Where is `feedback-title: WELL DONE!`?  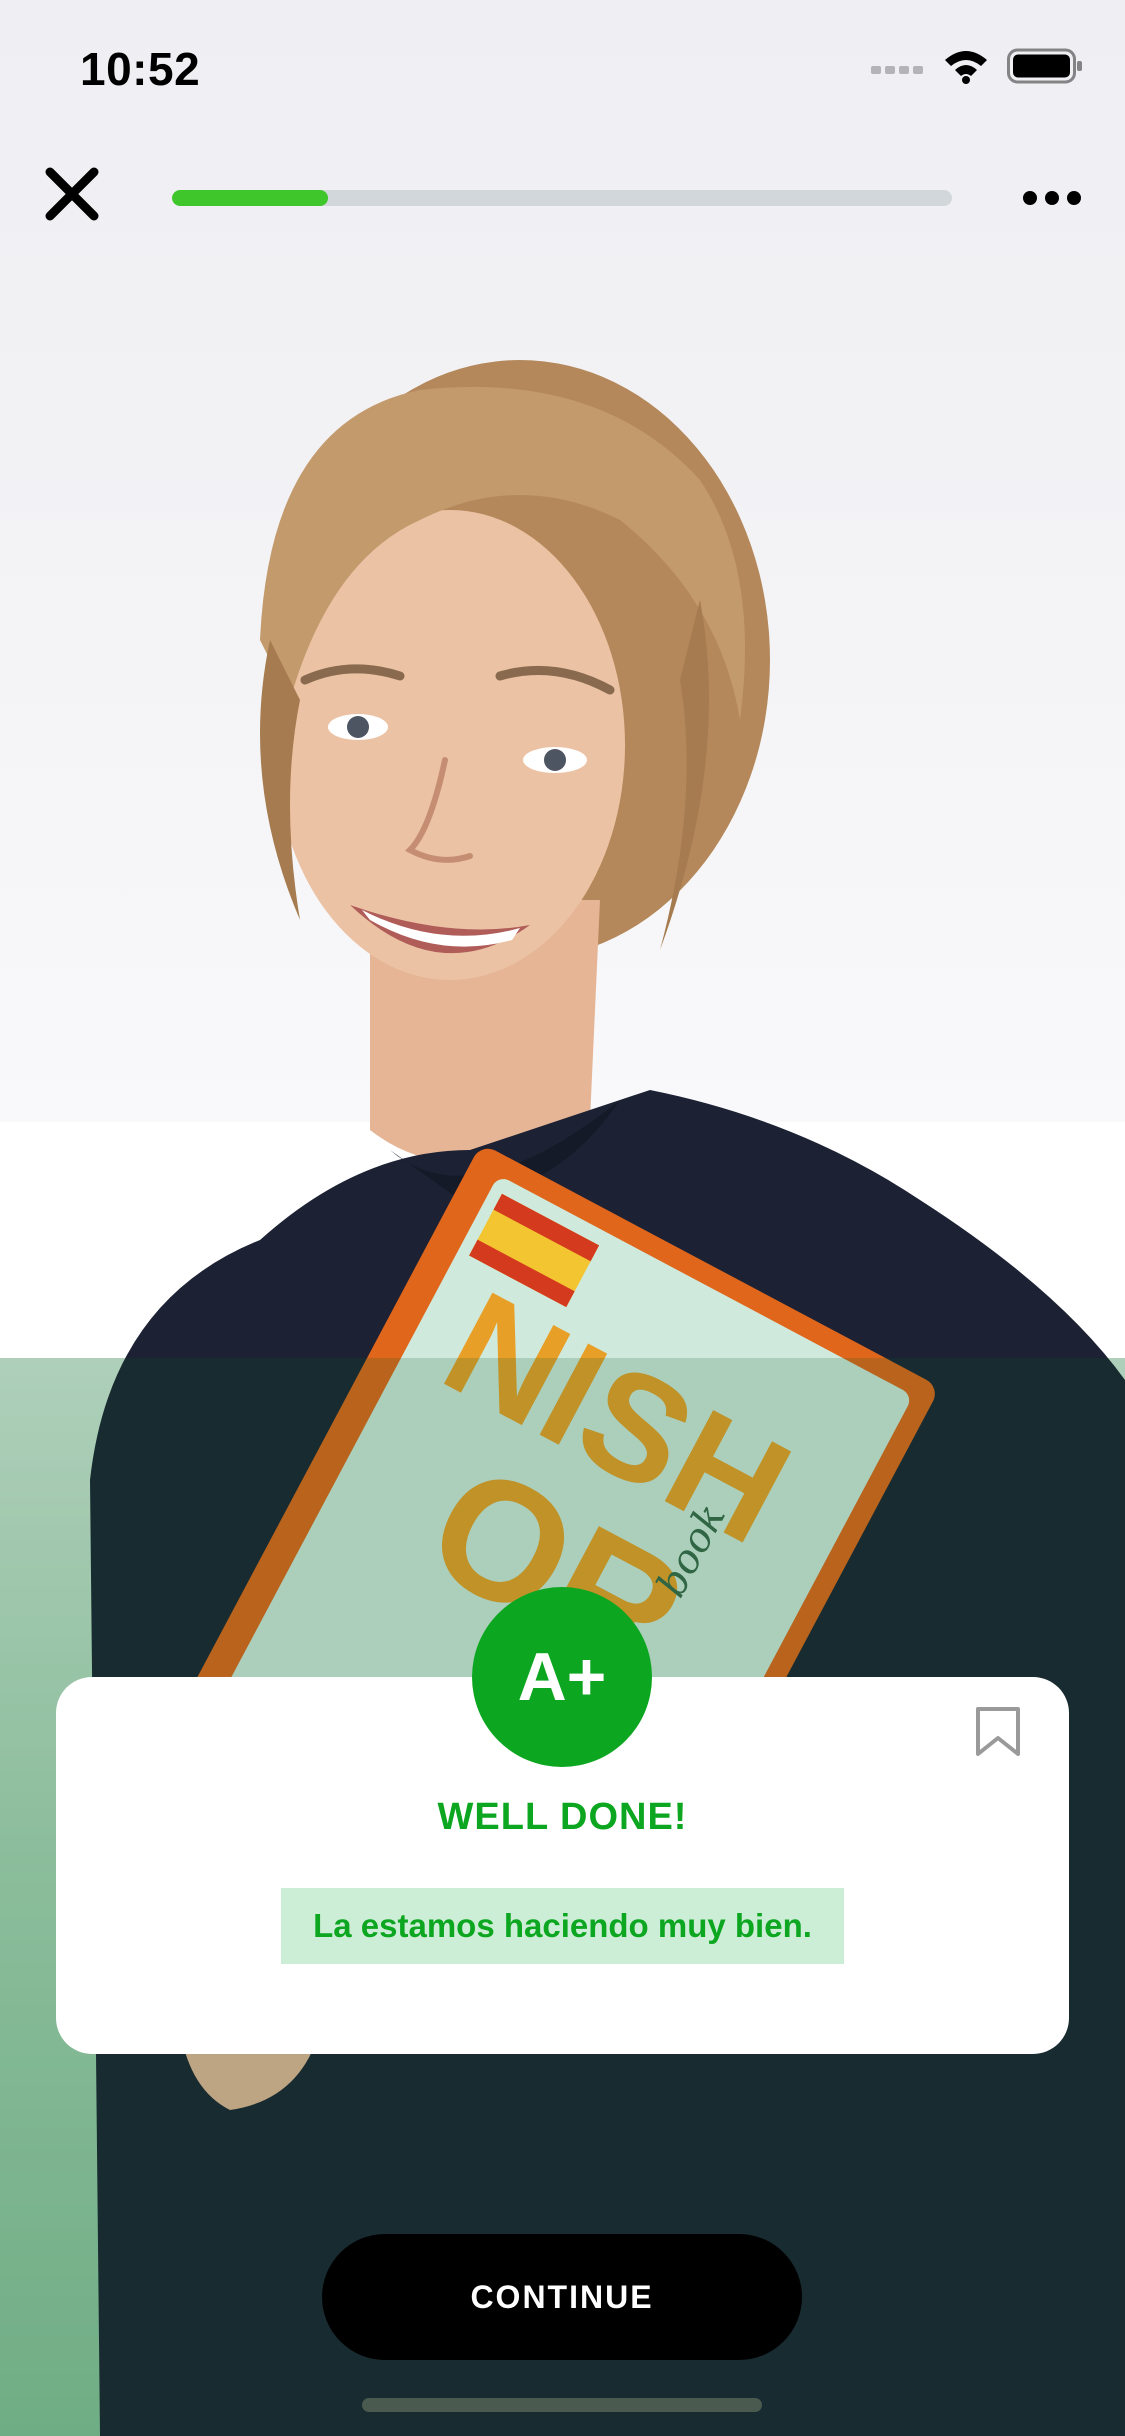 feedback-title: WELL DONE! is located at coordinates (562, 1817).